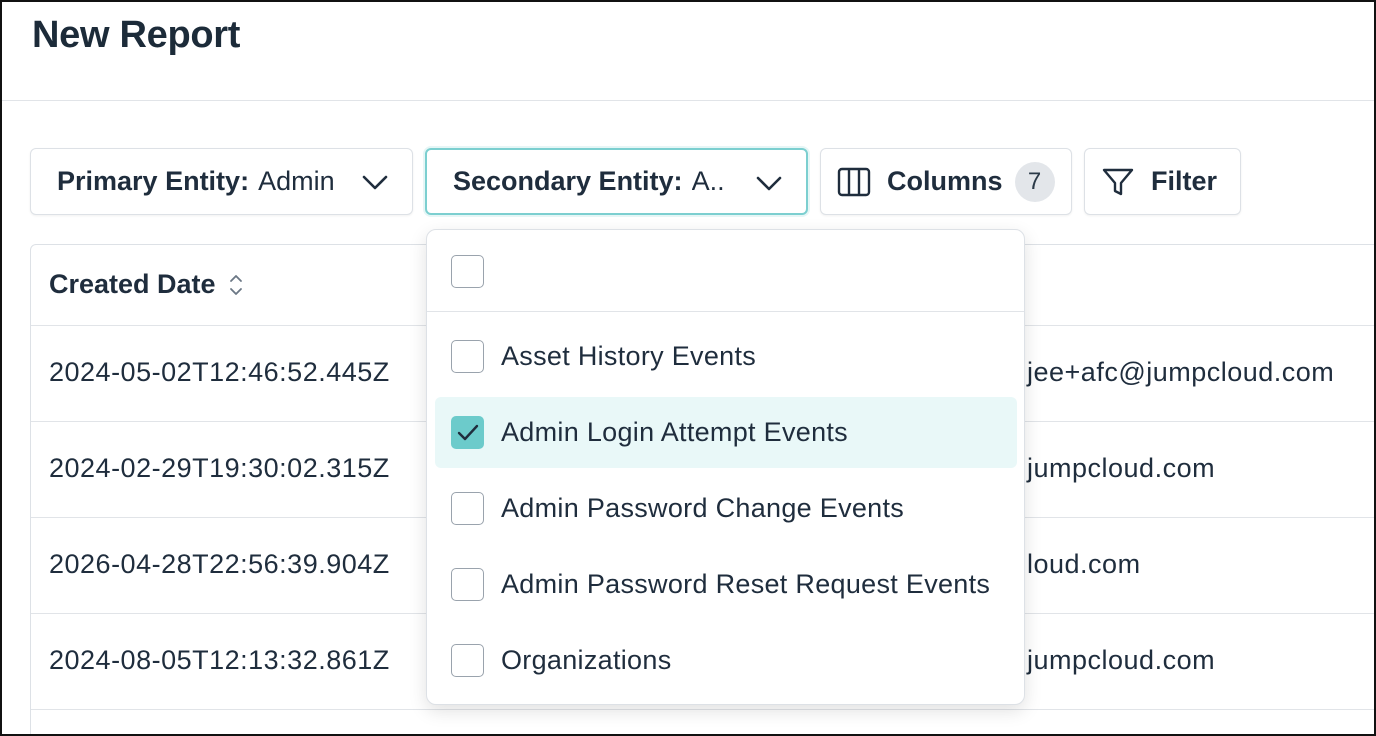 This screenshot has height=736, width=1376. I want to click on dropdown-option-asset-history-events: Asset History Events, so click(726, 356).